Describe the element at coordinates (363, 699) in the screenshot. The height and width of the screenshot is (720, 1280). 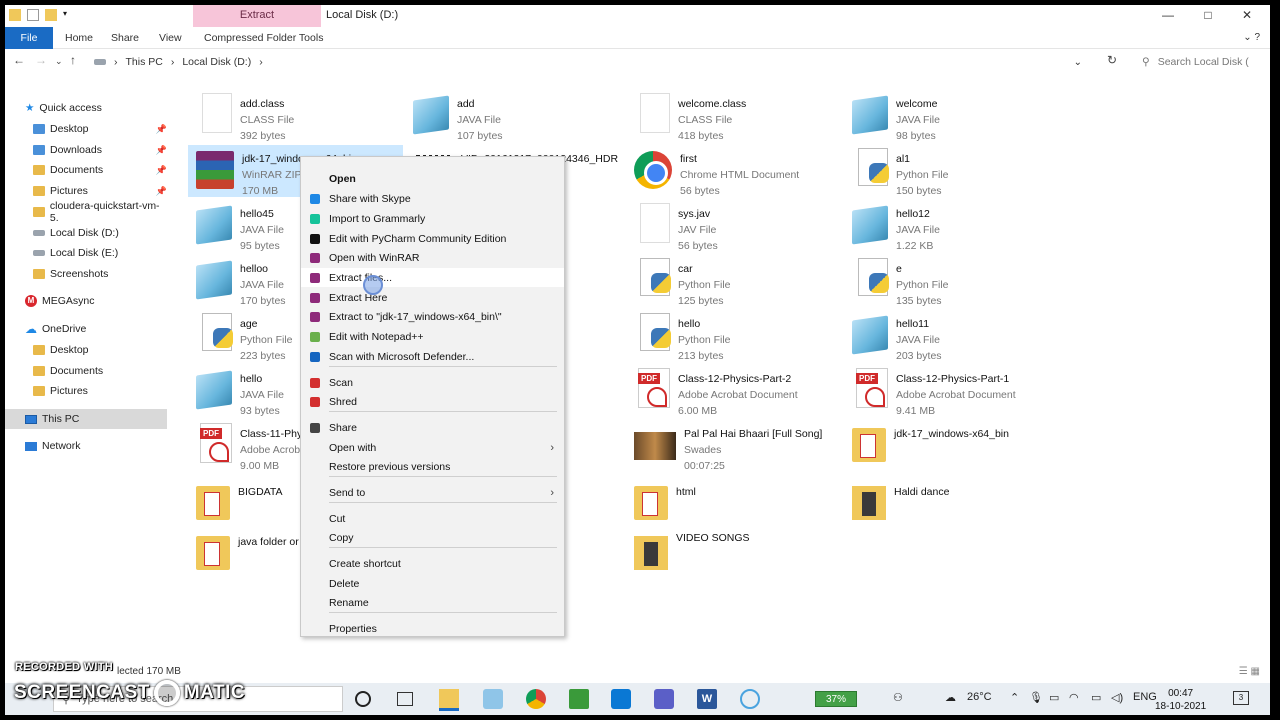
I see `cortana-icon` at that location.